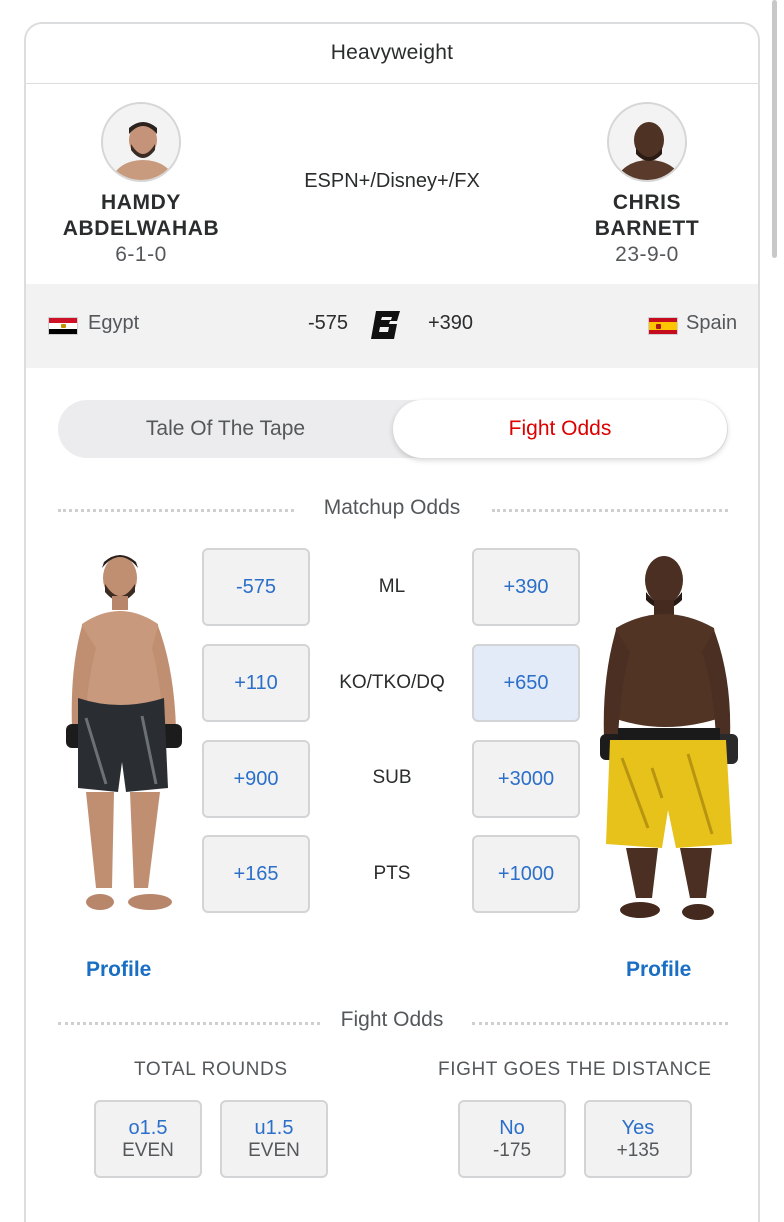  What do you see at coordinates (774, 129) in the screenshot?
I see `page-scrollbar` at bounding box center [774, 129].